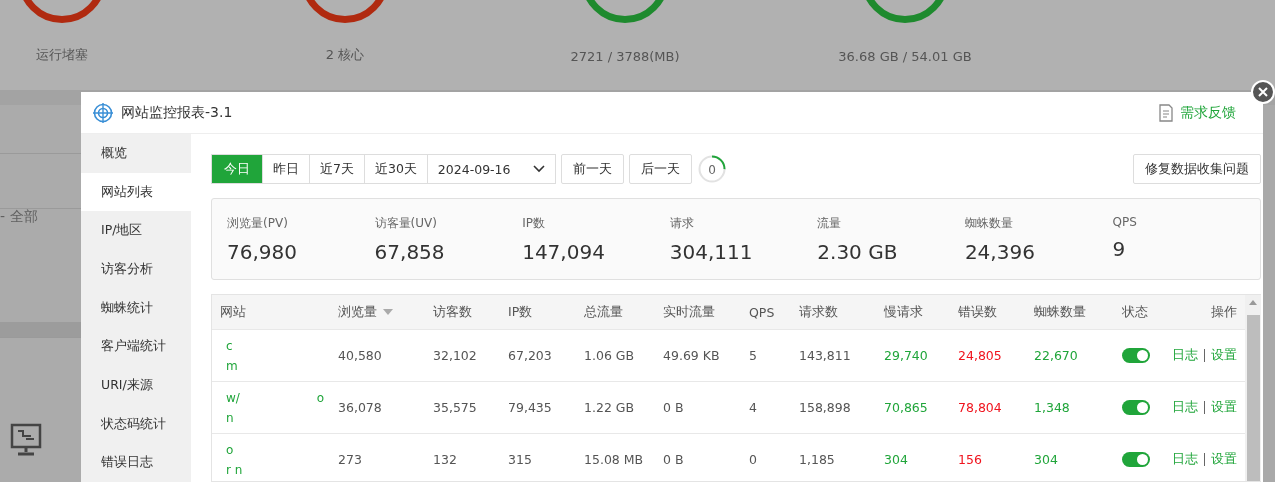  I want to click on column-header: 网站, so click(271, 312).